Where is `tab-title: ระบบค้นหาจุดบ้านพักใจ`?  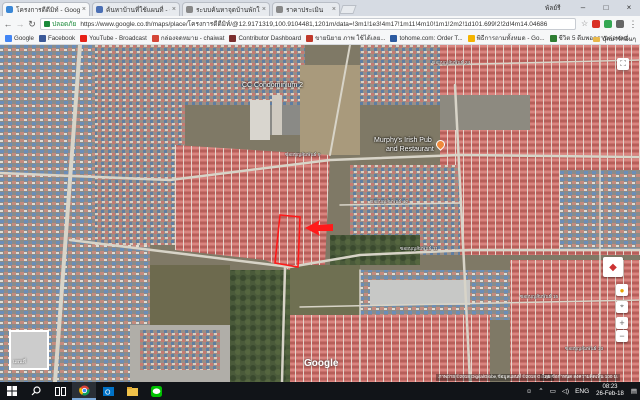
tab-title: ระบบค้นหาจุดบ้านพักใจ is located at coordinates (228, 10).